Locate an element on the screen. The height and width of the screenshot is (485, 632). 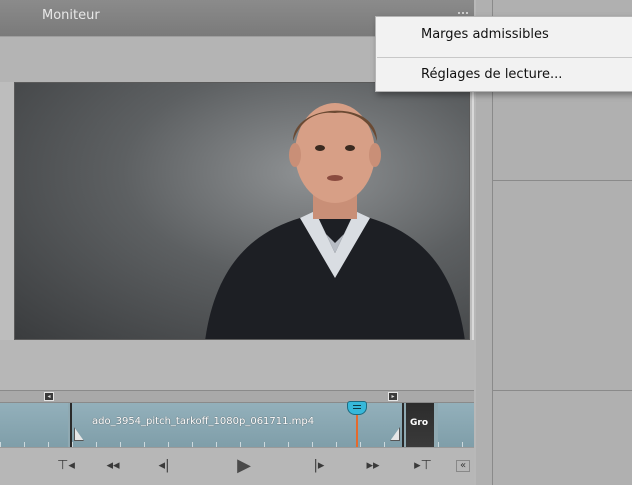
next-clip-label: Gro is located at coordinates (419, 423).